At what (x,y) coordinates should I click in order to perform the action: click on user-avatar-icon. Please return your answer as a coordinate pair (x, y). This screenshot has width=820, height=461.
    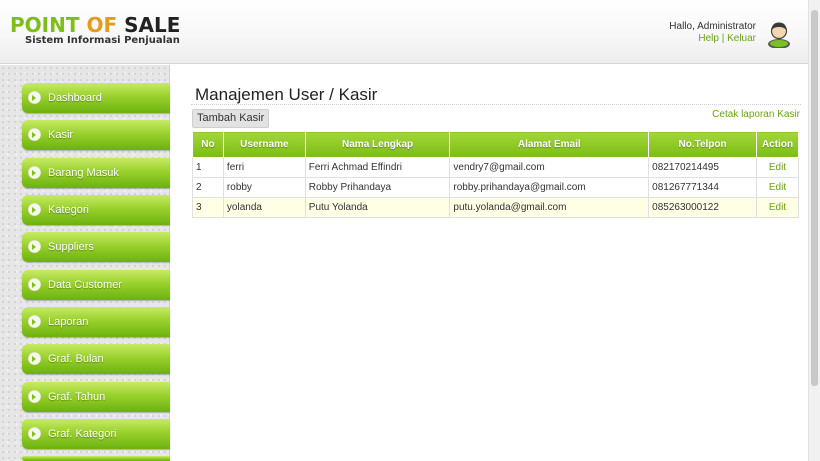
    Looking at the image, I should click on (779, 35).